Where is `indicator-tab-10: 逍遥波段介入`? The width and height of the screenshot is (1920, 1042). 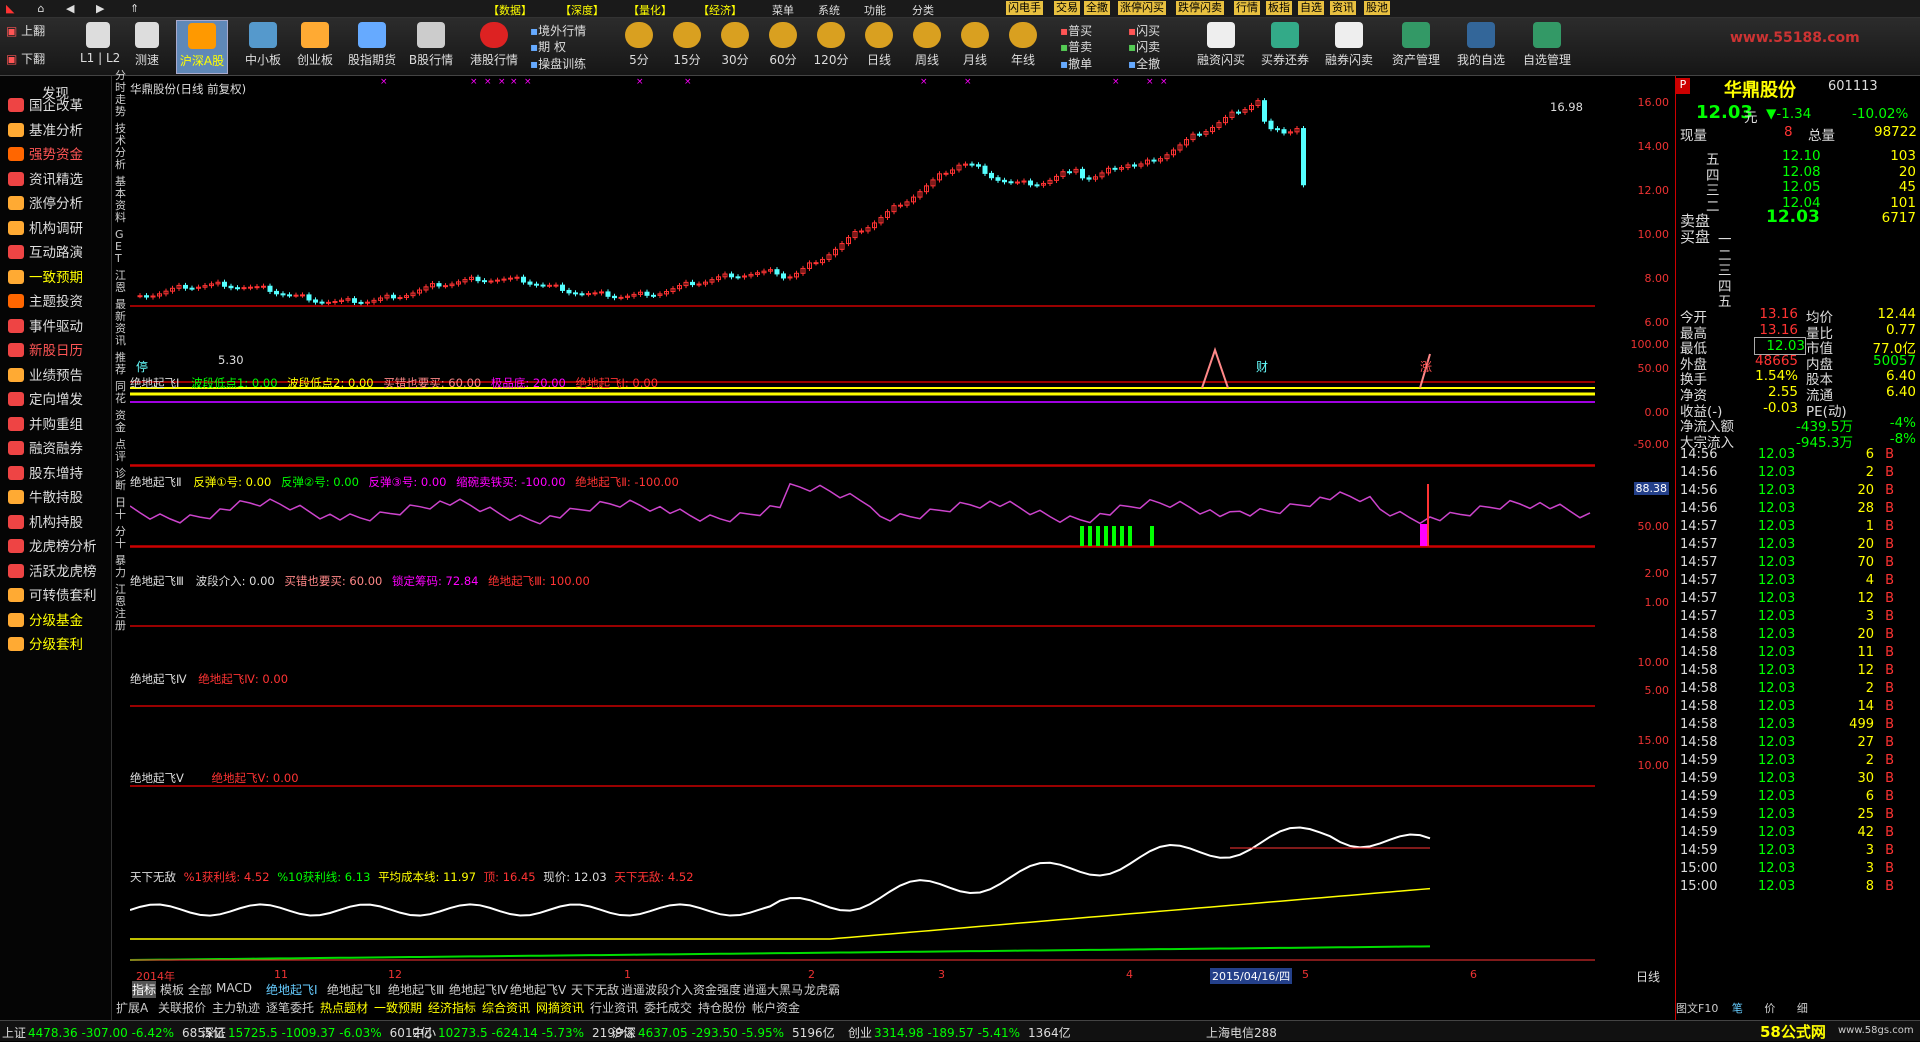 indicator-tab-10: 逍遥波段介入 is located at coordinates (657, 989).